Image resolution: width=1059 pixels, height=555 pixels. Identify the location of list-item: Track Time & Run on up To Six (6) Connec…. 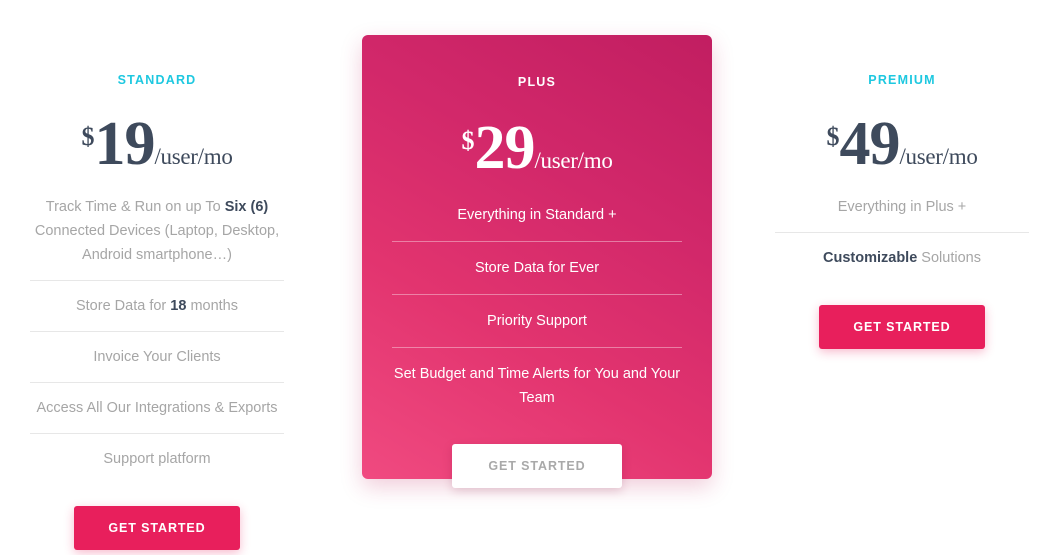
(157, 237).